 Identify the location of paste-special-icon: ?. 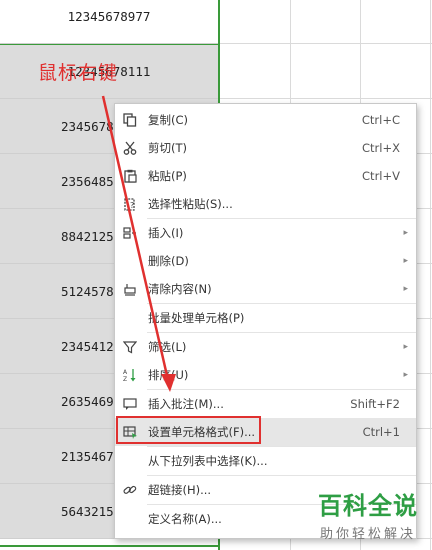
(130, 204).